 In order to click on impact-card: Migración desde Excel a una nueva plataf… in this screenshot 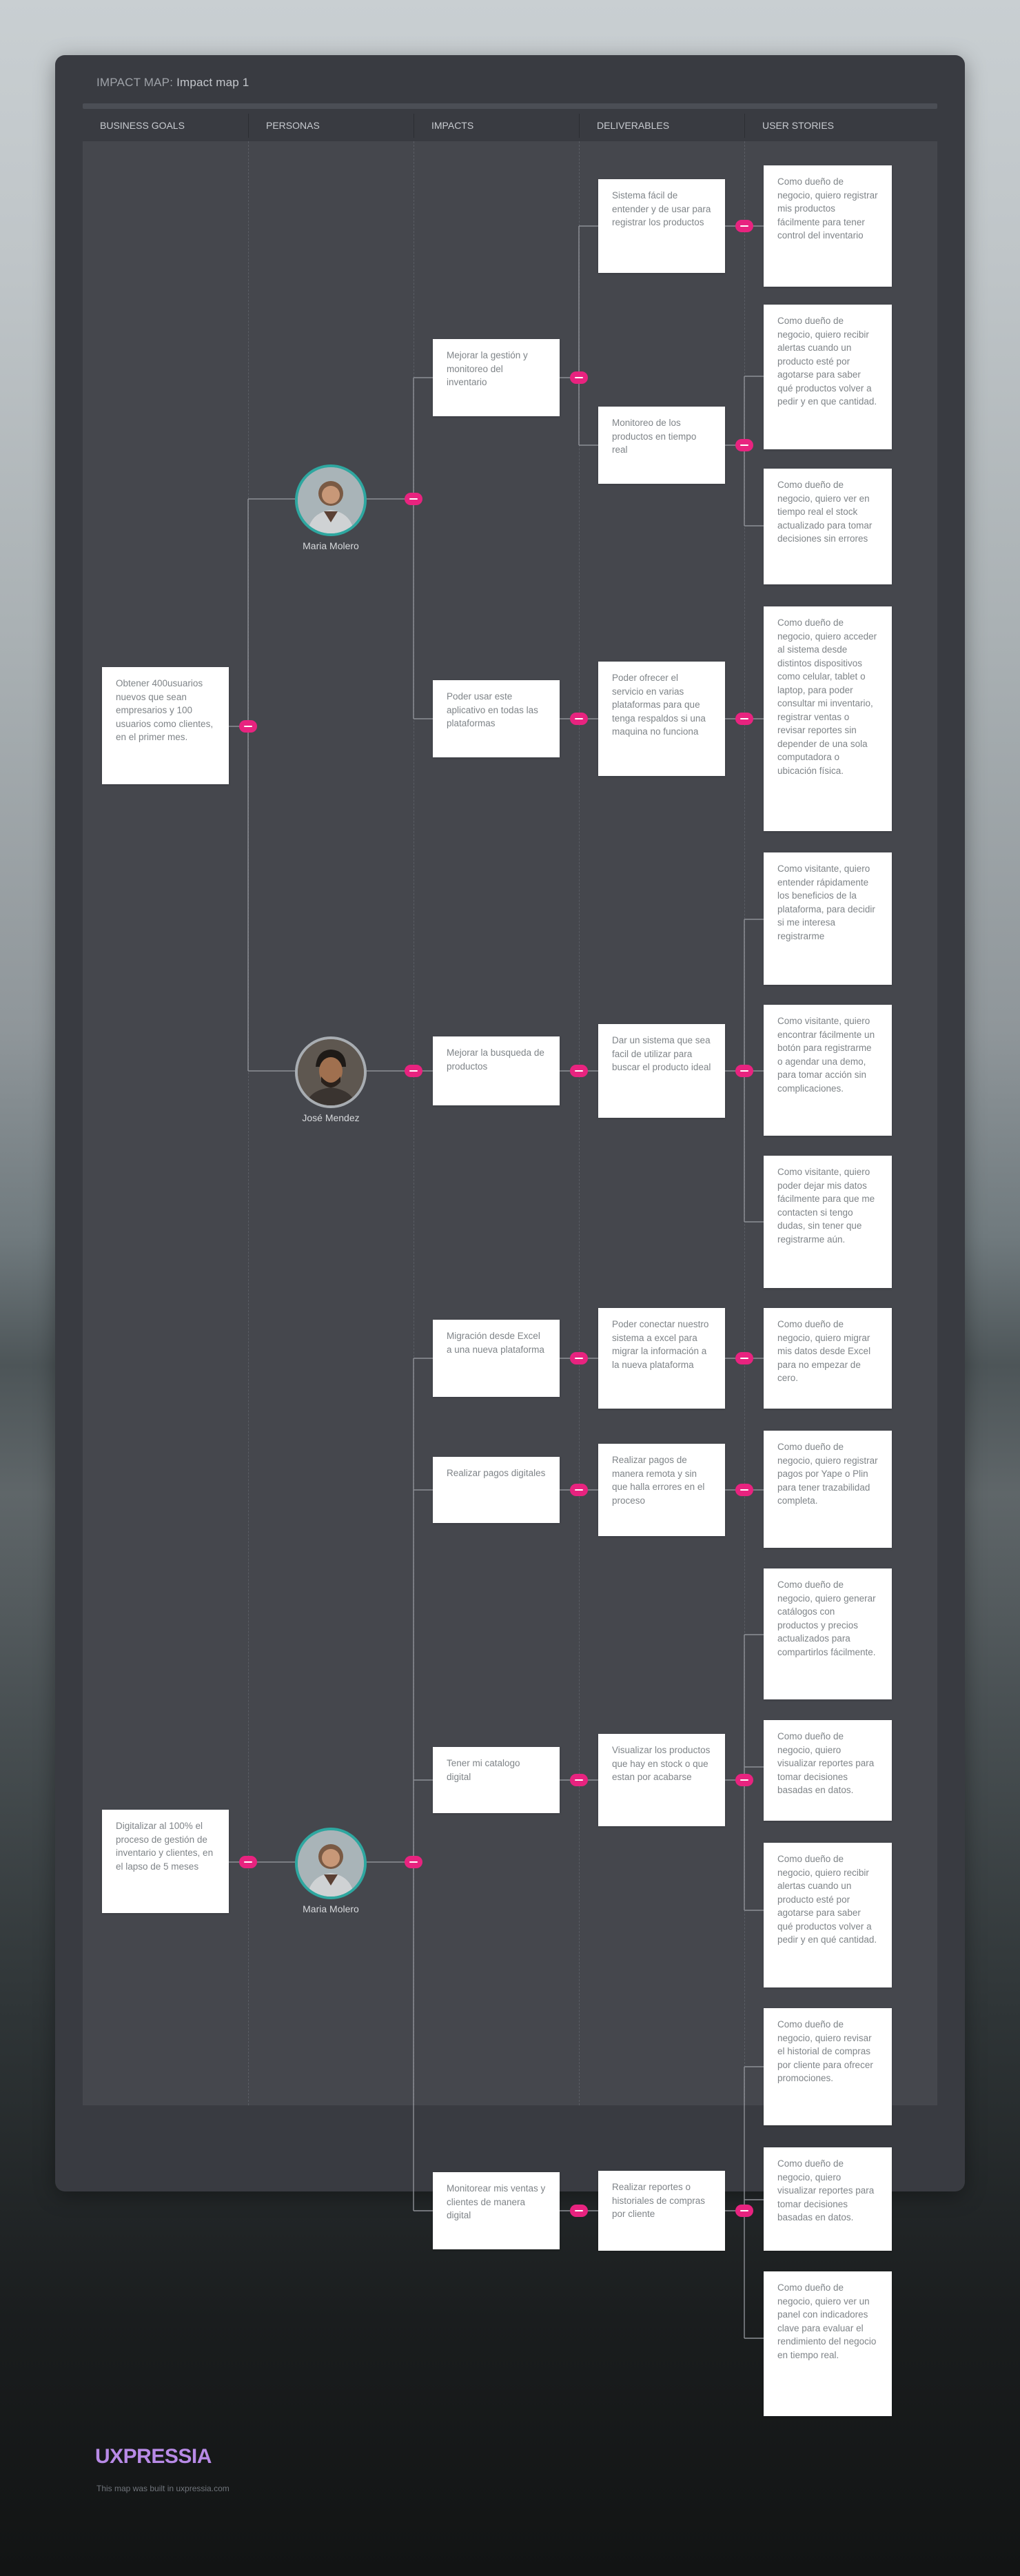, I will do `click(496, 1358)`.